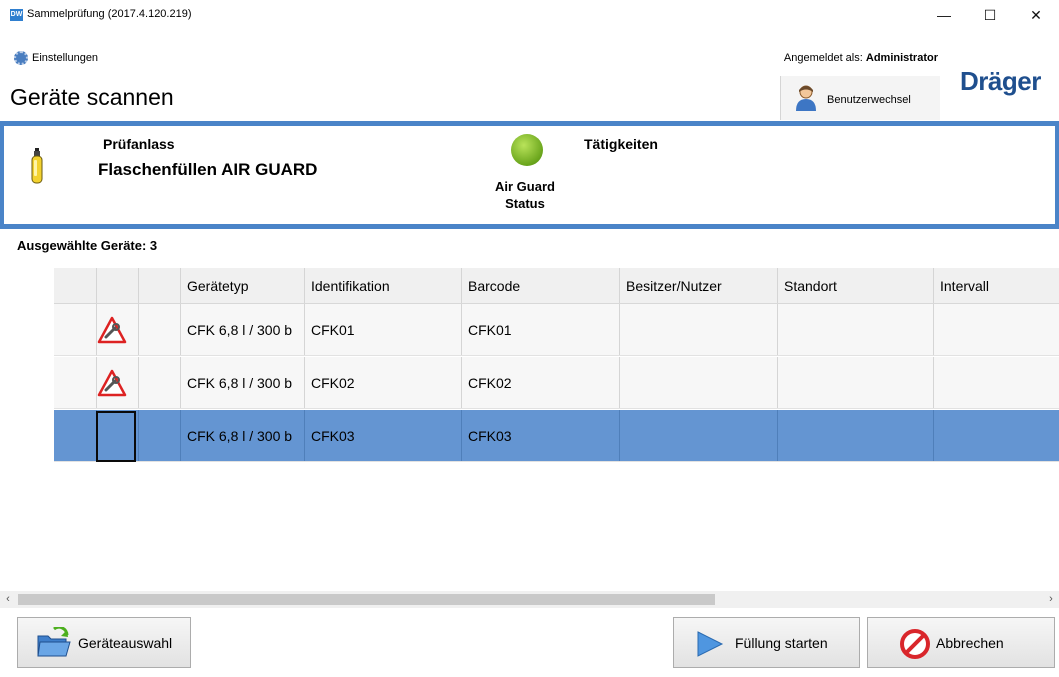  Describe the element at coordinates (915, 644) in the screenshot. I see `cancel-icon` at that location.